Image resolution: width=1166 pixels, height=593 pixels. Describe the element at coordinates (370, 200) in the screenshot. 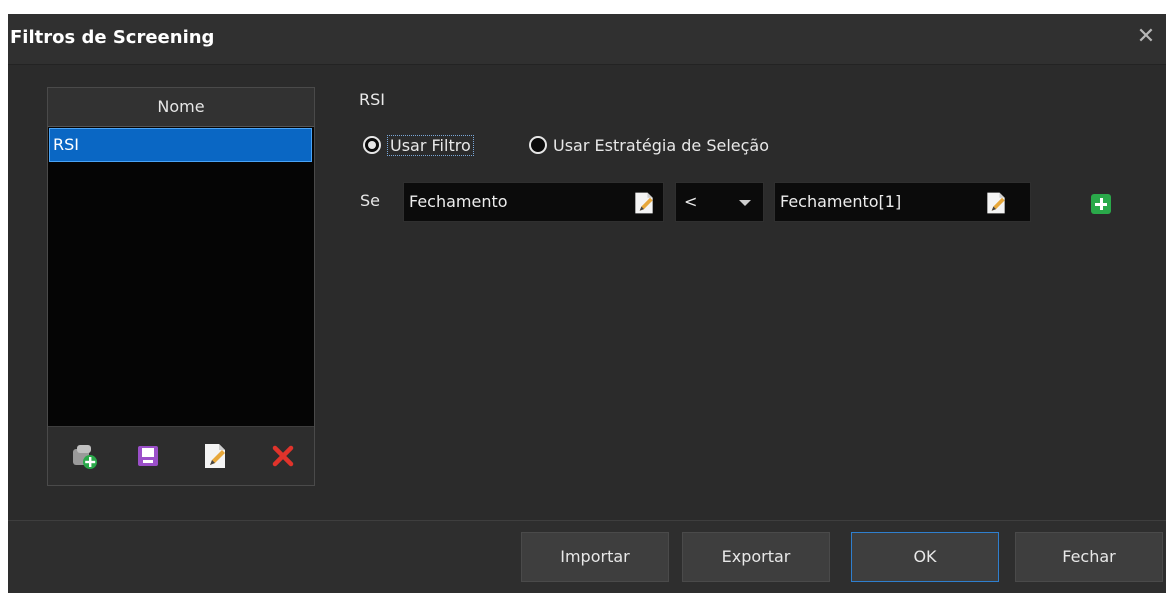

I see `condition-if-label: Se` at that location.